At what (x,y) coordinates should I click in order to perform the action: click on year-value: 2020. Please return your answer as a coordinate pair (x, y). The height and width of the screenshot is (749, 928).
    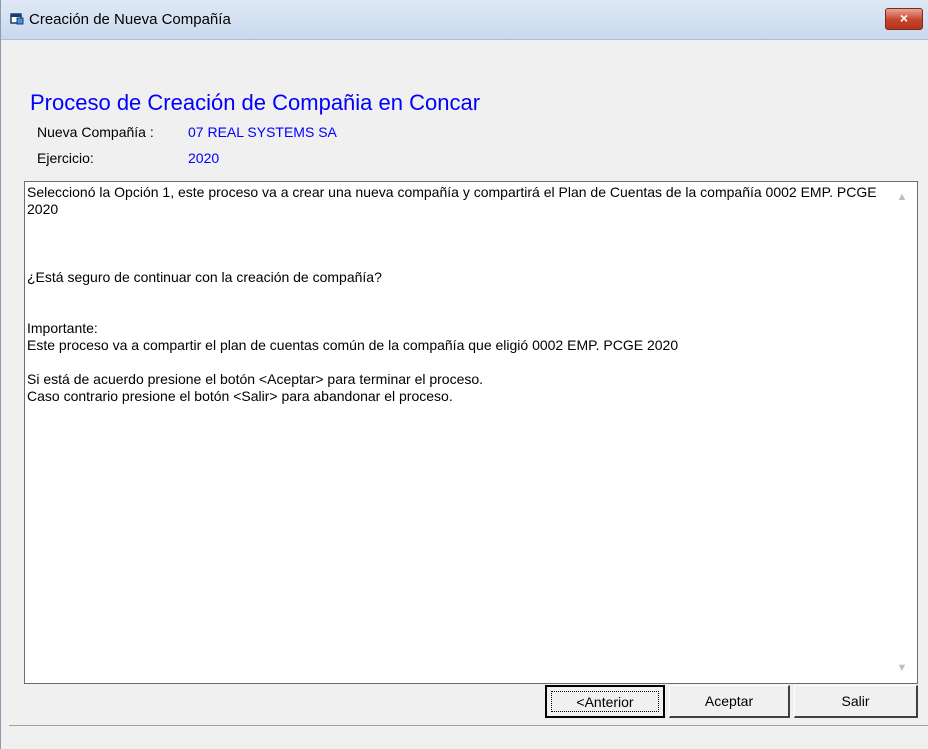
    Looking at the image, I should click on (204, 158).